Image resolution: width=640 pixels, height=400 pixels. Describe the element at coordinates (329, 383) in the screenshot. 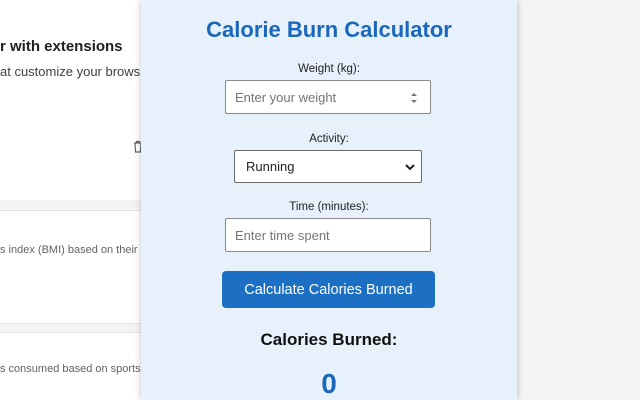

I see `result-value: 0` at that location.